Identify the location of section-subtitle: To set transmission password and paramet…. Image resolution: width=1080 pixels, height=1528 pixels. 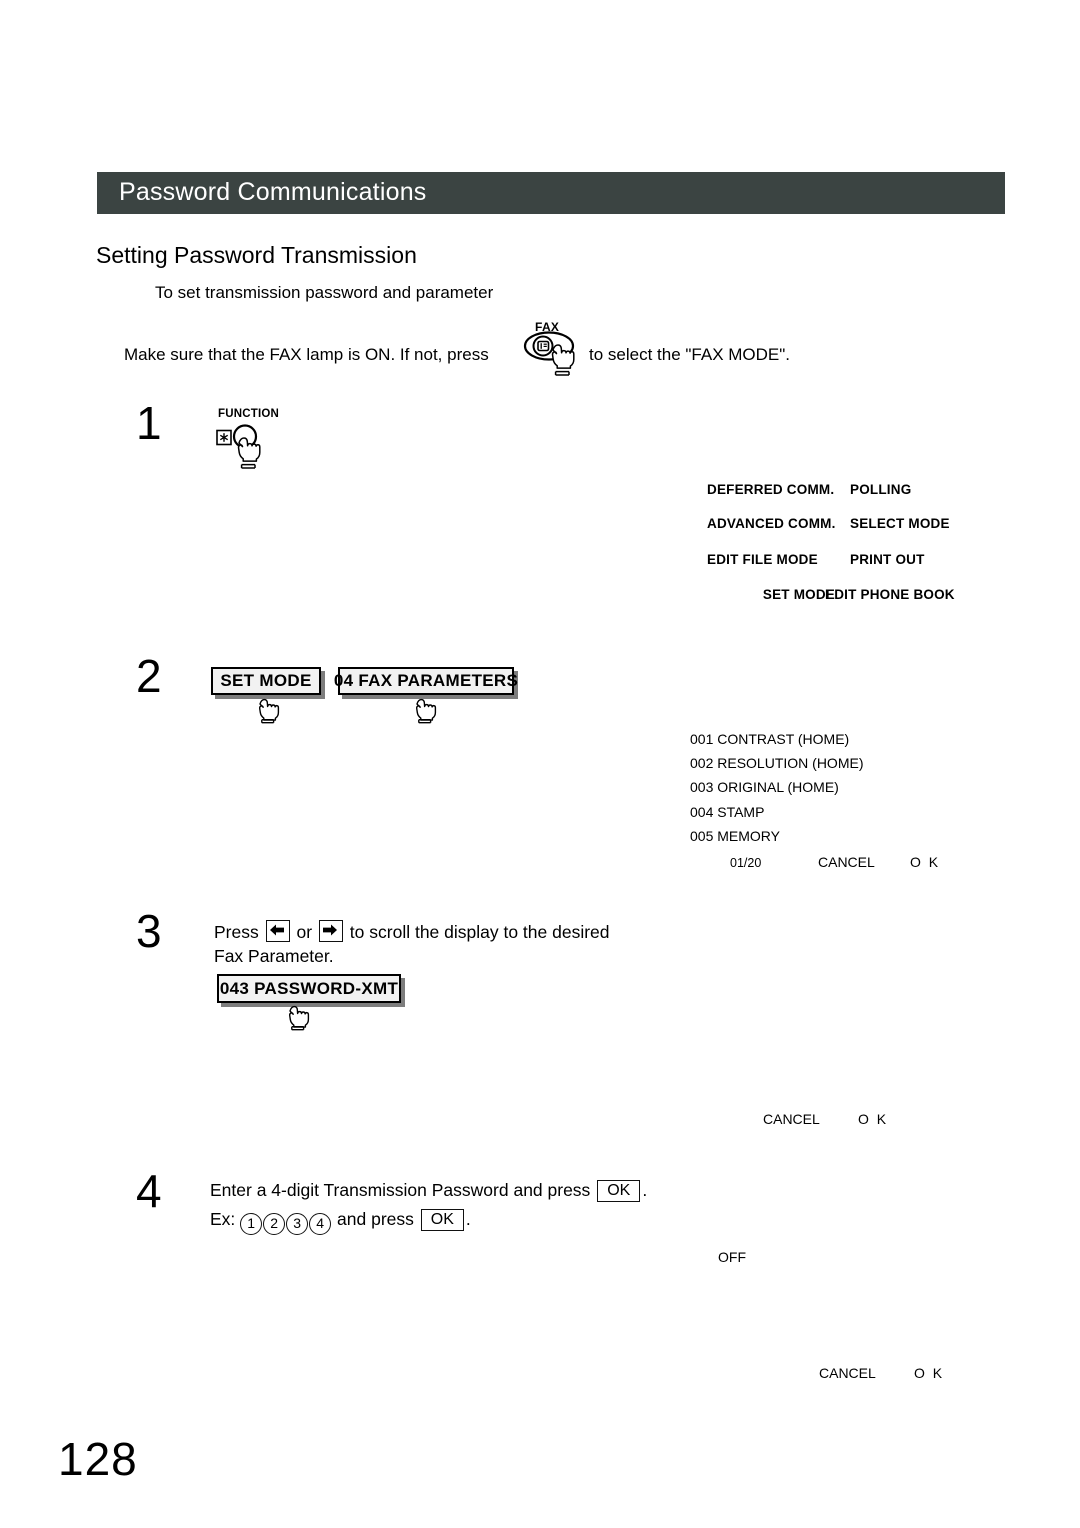
(324, 292).